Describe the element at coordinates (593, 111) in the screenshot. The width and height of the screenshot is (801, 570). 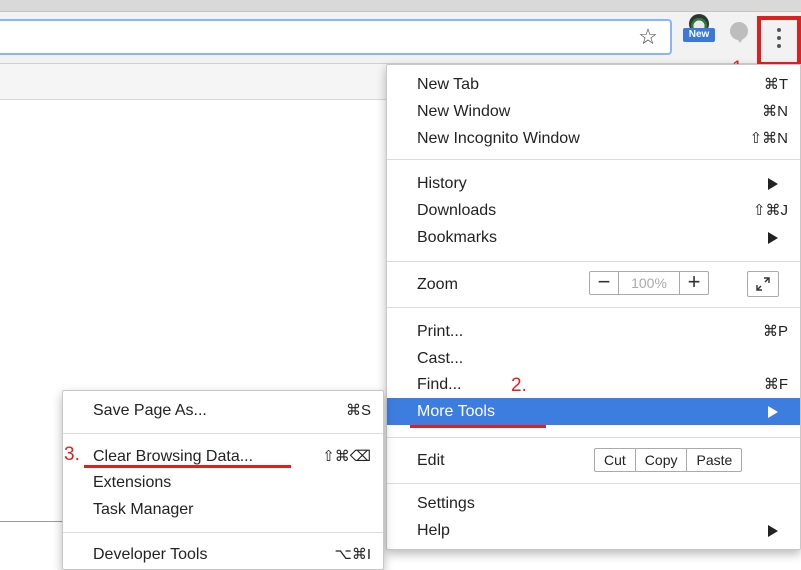
I see `menu-item-new-window: New Window ⌘N` at that location.